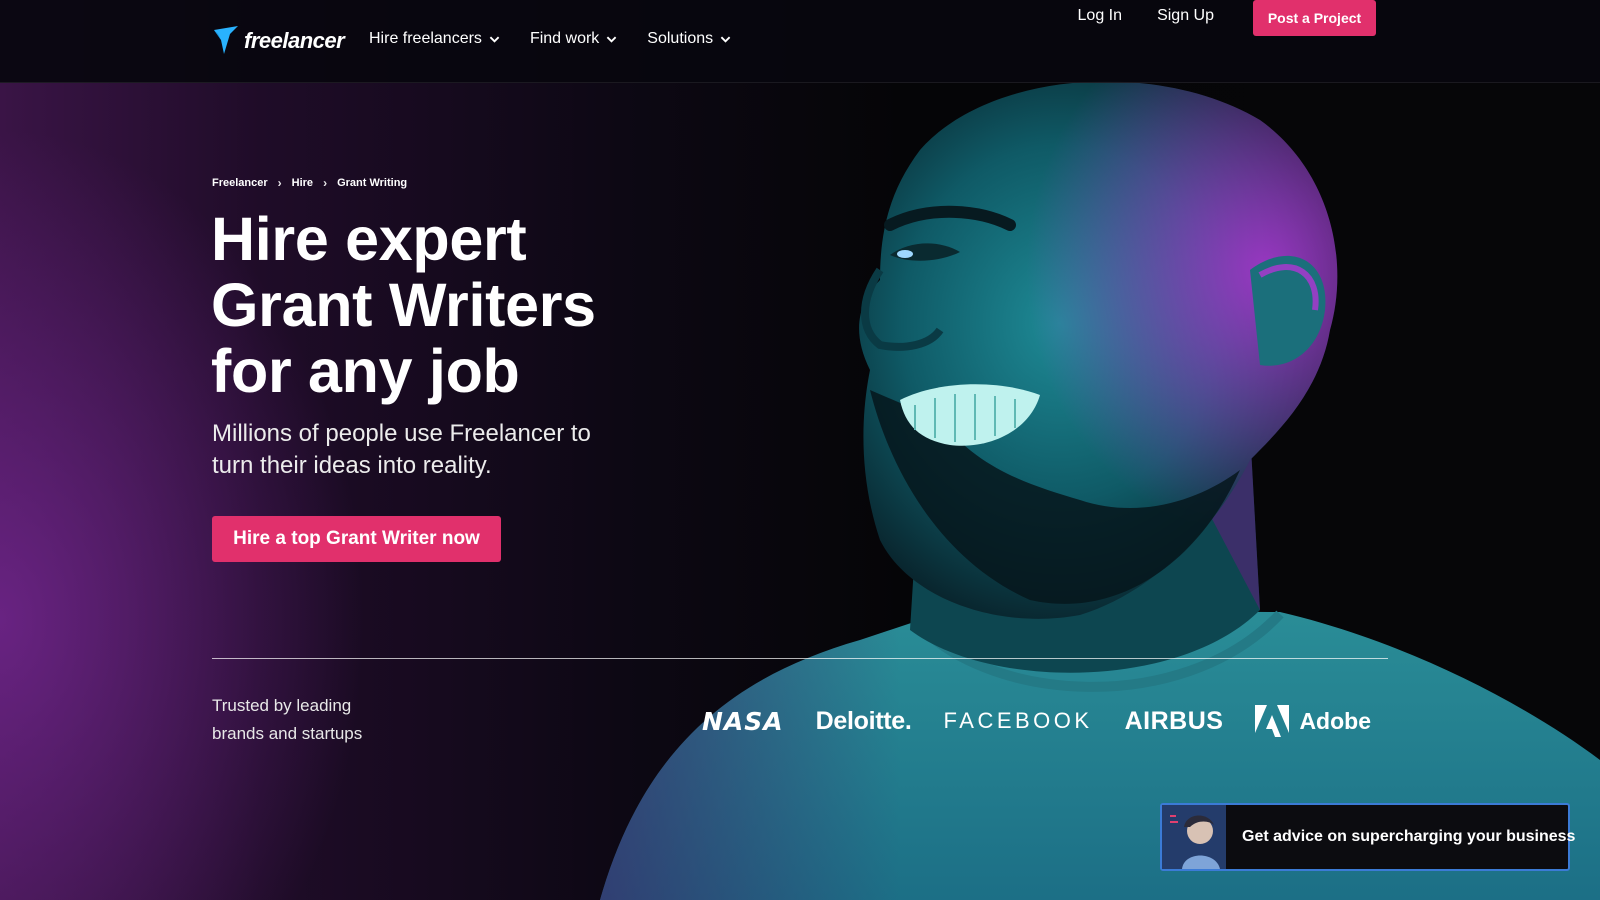  What do you see at coordinates (403, 305) in the screenshot?
I see `title-line: Grant Writers` at bounding box center [403, 305].